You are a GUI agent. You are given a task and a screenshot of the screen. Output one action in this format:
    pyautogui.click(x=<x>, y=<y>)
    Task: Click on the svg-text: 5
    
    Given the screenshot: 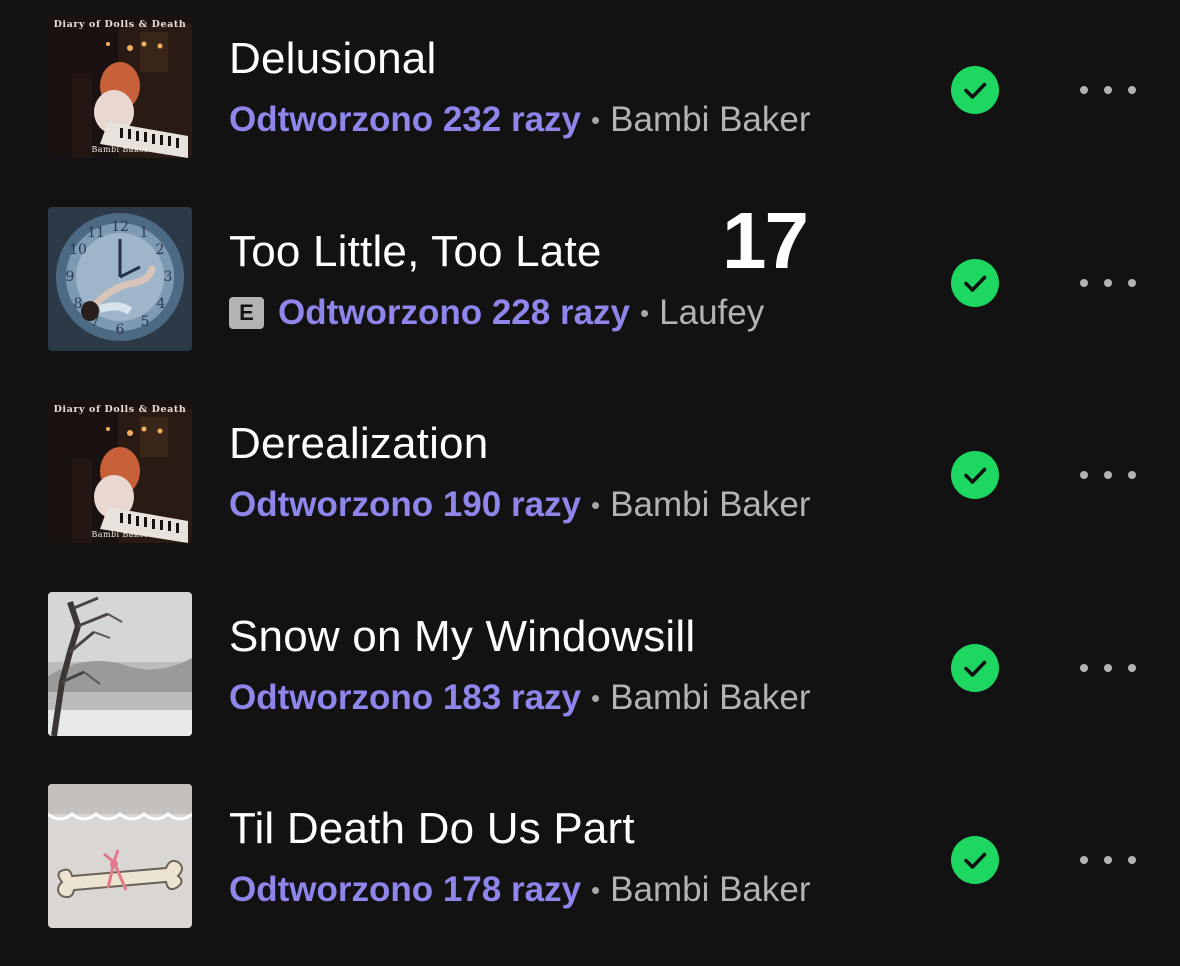 What is the action you would take?
    pyautogui.click(x=145, y=322)
    